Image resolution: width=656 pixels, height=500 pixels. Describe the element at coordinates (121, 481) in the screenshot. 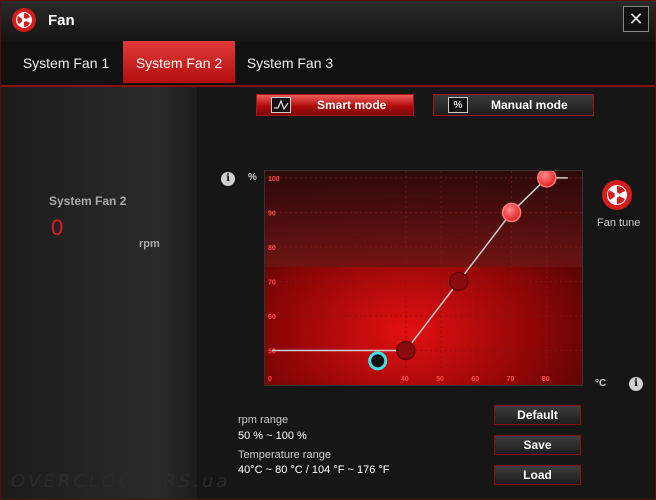

I see `watermark: OVERCLOCKERS.ua` at that location.